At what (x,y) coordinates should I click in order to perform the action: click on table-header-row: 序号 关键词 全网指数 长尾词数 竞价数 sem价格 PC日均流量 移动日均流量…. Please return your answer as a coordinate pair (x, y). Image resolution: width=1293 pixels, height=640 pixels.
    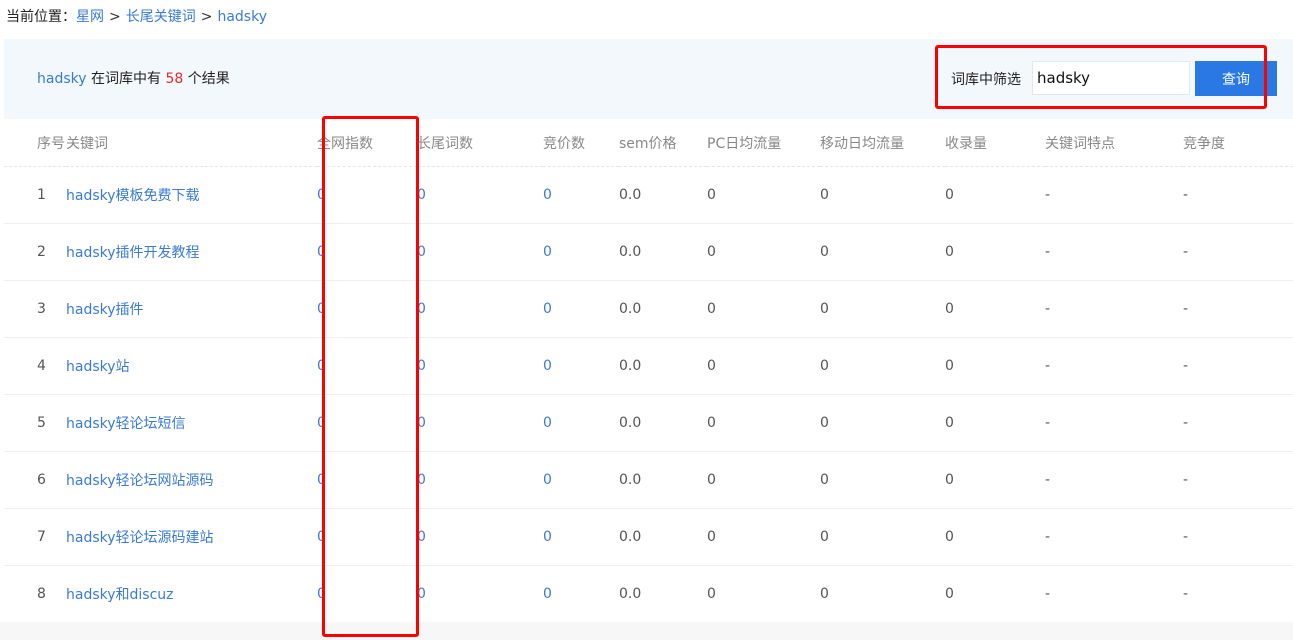
    Looking at the image, I should click on (648, 143).